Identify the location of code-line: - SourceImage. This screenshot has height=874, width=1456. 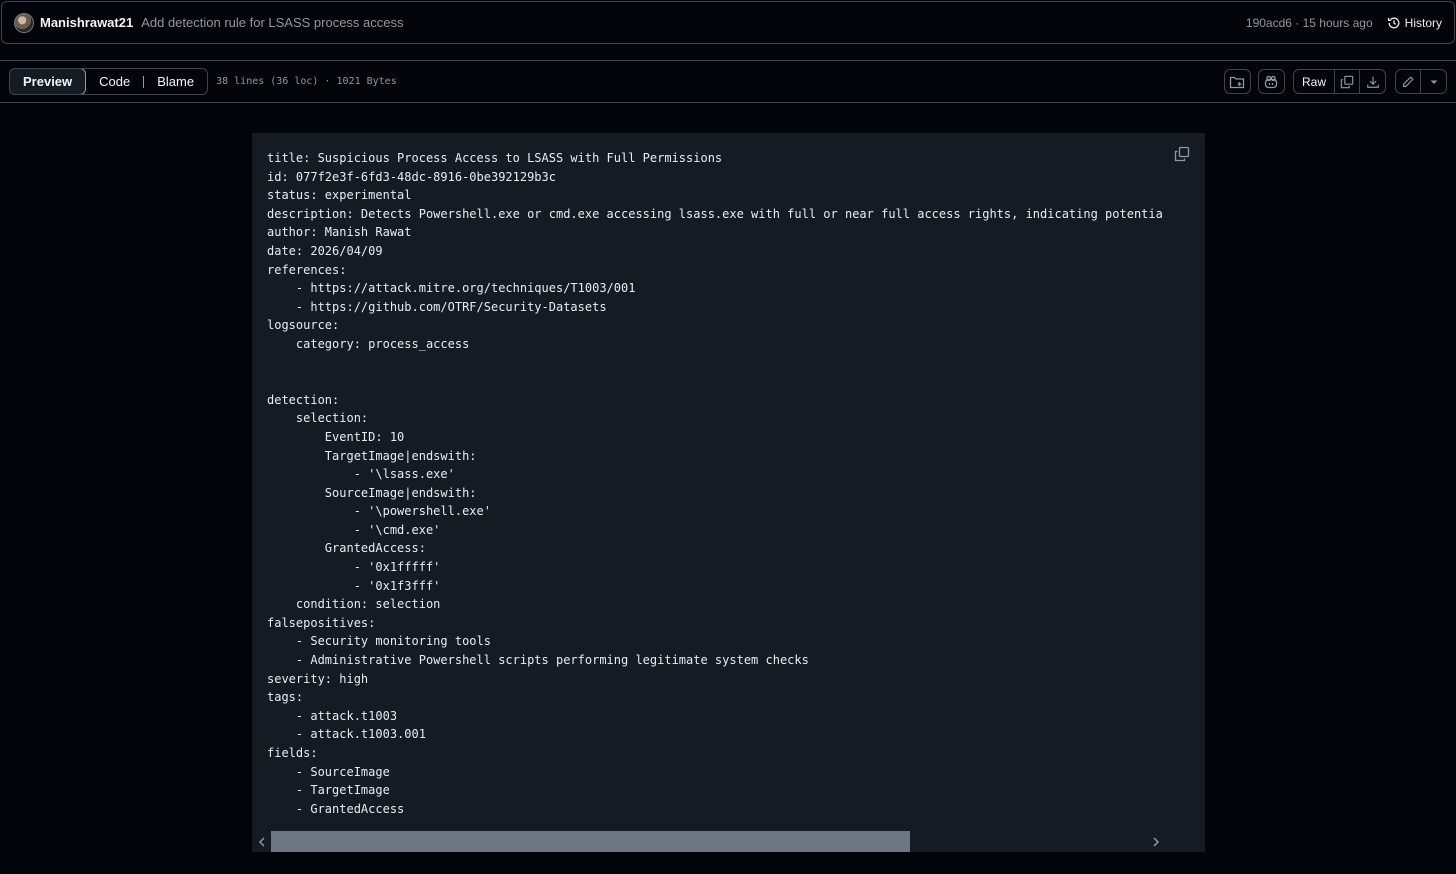
(328, 771).